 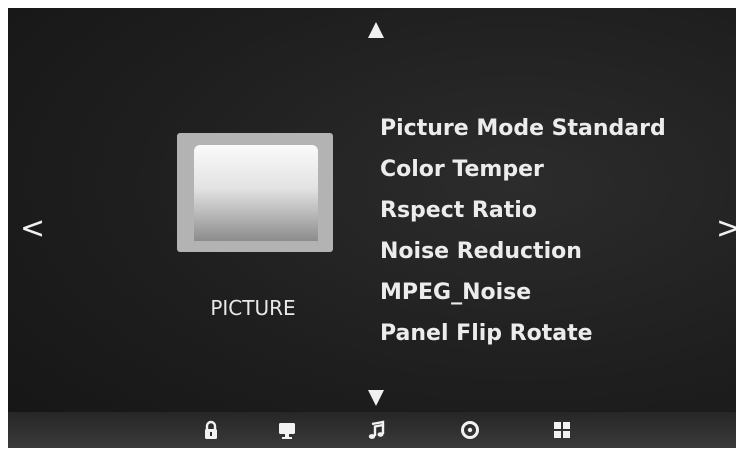 What do you see at coordinates (726, 229) in the screenshot?
I see `nav-next-arrow-icon: >` at bounding box center [726, 229].